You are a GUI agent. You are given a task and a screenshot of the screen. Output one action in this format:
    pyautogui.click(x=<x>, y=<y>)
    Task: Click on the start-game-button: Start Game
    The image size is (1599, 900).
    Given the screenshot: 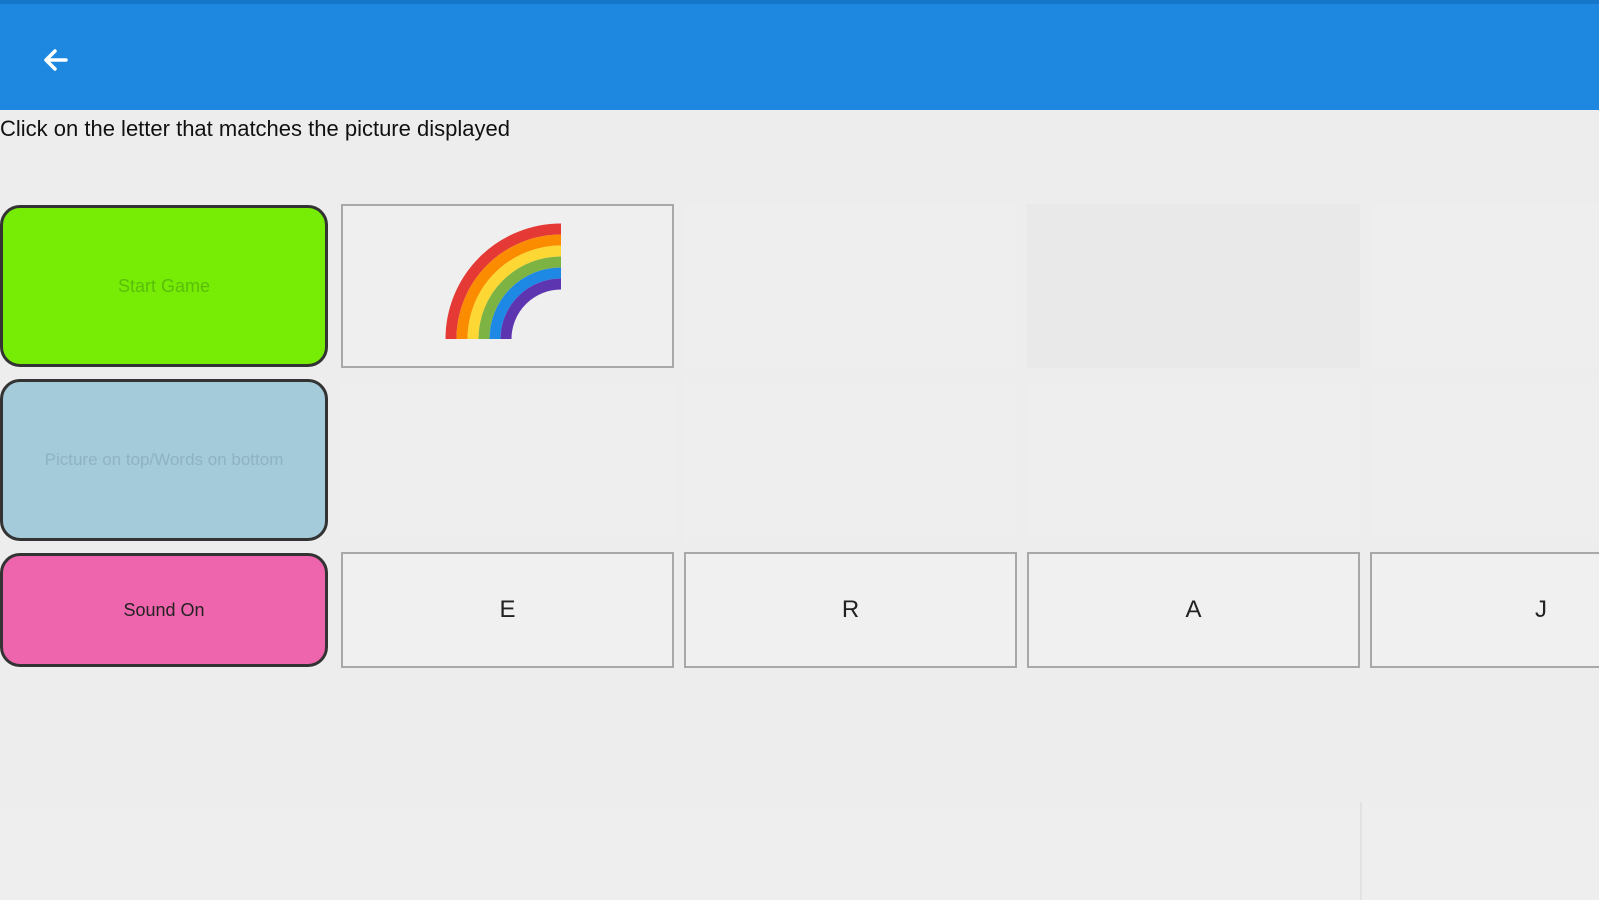 What is the action you would take?
    pyautogui.click(x=164, y=286)
    